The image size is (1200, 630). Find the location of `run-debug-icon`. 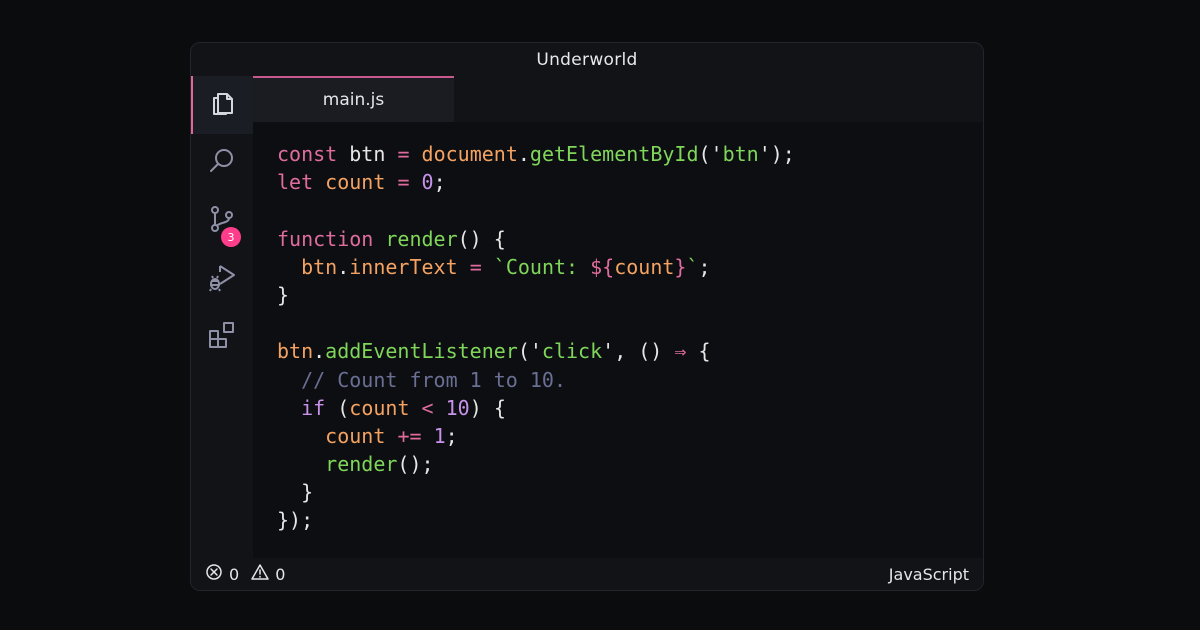

run-debug-icon is located at coordinates (222, 279).